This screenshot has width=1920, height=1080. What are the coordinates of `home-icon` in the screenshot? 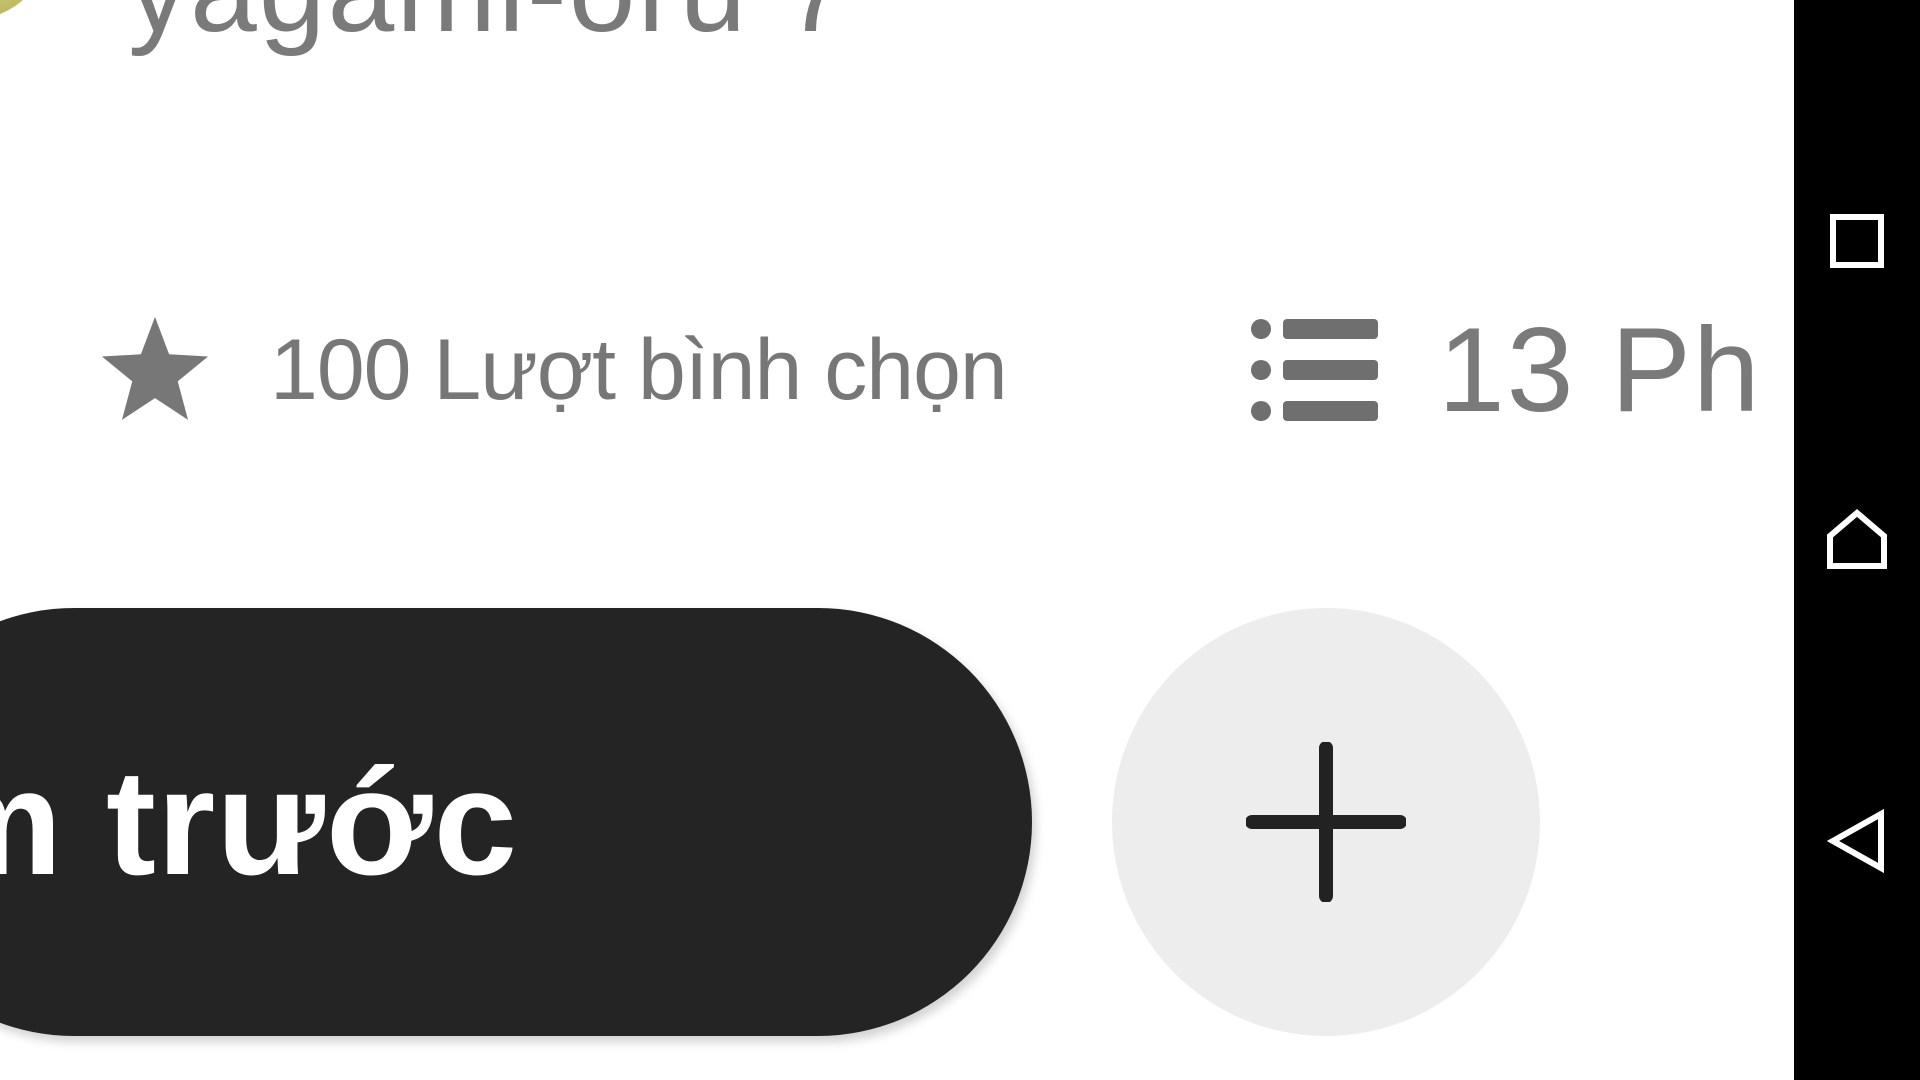 It's located at (1857, 539).